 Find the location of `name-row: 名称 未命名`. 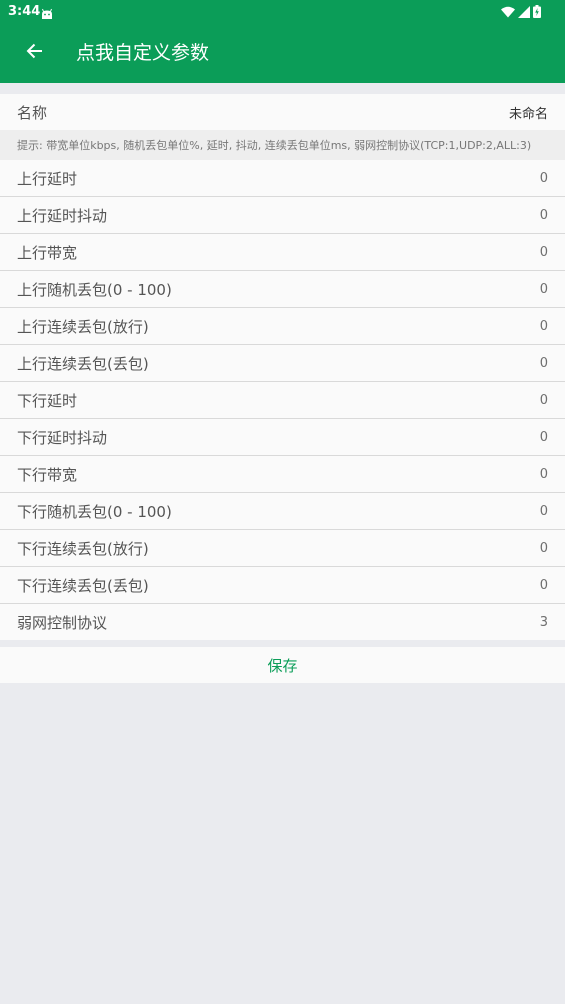

name-row: 名称 未命名 is located at coordinates (282, 112).